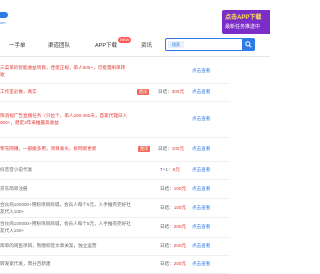  Describe the element at coordinates (48, 246) in the screenshot. I see `task-title: 简单的闲鱼项目，熊圈标签文章关案，独立运营` at that location.